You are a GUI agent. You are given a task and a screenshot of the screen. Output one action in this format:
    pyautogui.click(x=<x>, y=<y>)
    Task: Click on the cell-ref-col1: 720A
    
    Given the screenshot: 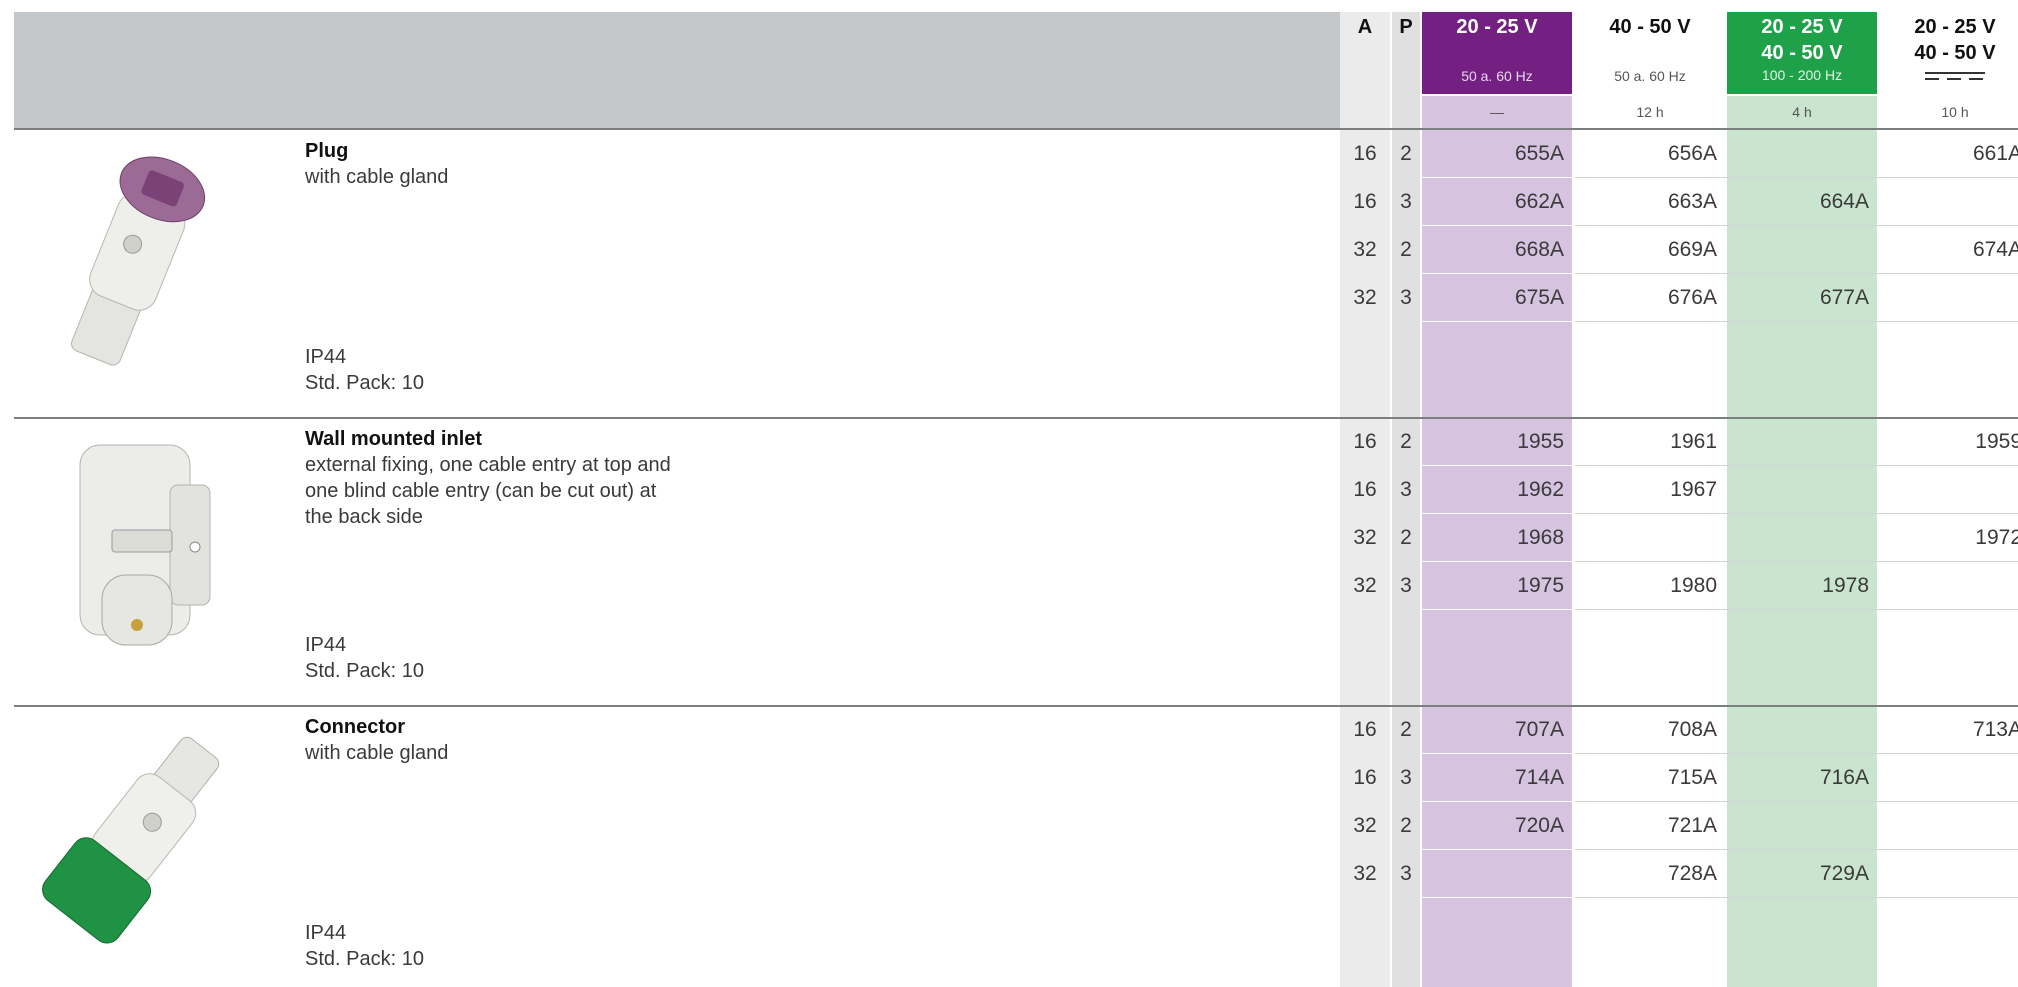 What is the action you would take?
    pyautogui.click(x=1539, y=825)
    